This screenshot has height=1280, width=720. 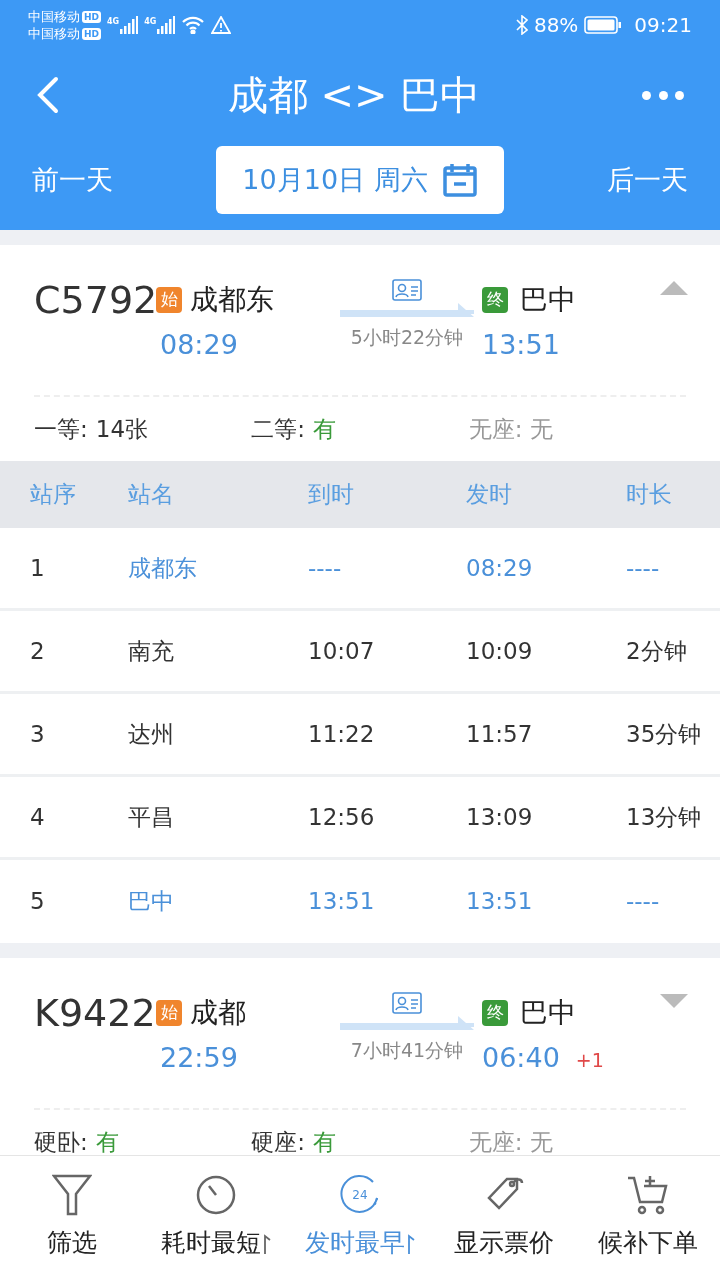 I want to click on table-cell-text: 南充, so click(x=151, y=651).